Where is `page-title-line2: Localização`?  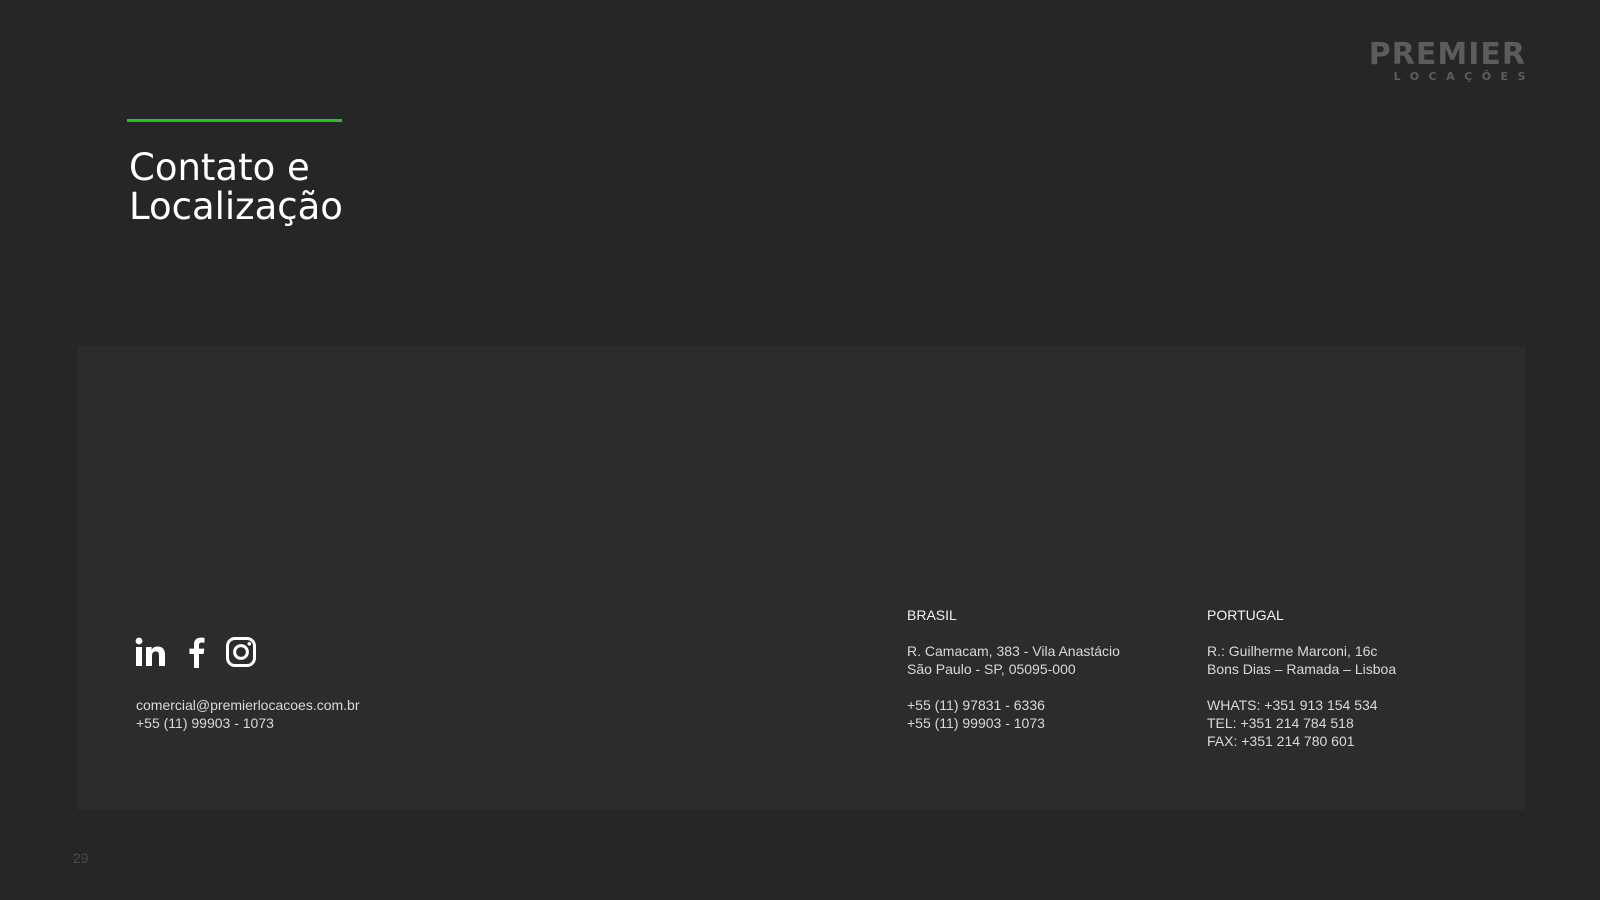 page-title-line2: Localização is located at coordinates (236, 206).